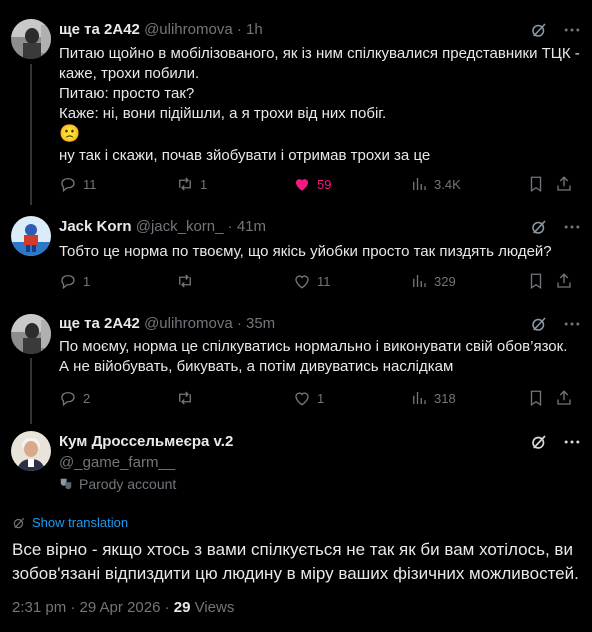 The width and height of the screenshot is (592, 632). What do you see at coordinates (70, 133) in the screenshot?
I see `sad-face-emoji: 🙁` at bounding box center [70, 133].